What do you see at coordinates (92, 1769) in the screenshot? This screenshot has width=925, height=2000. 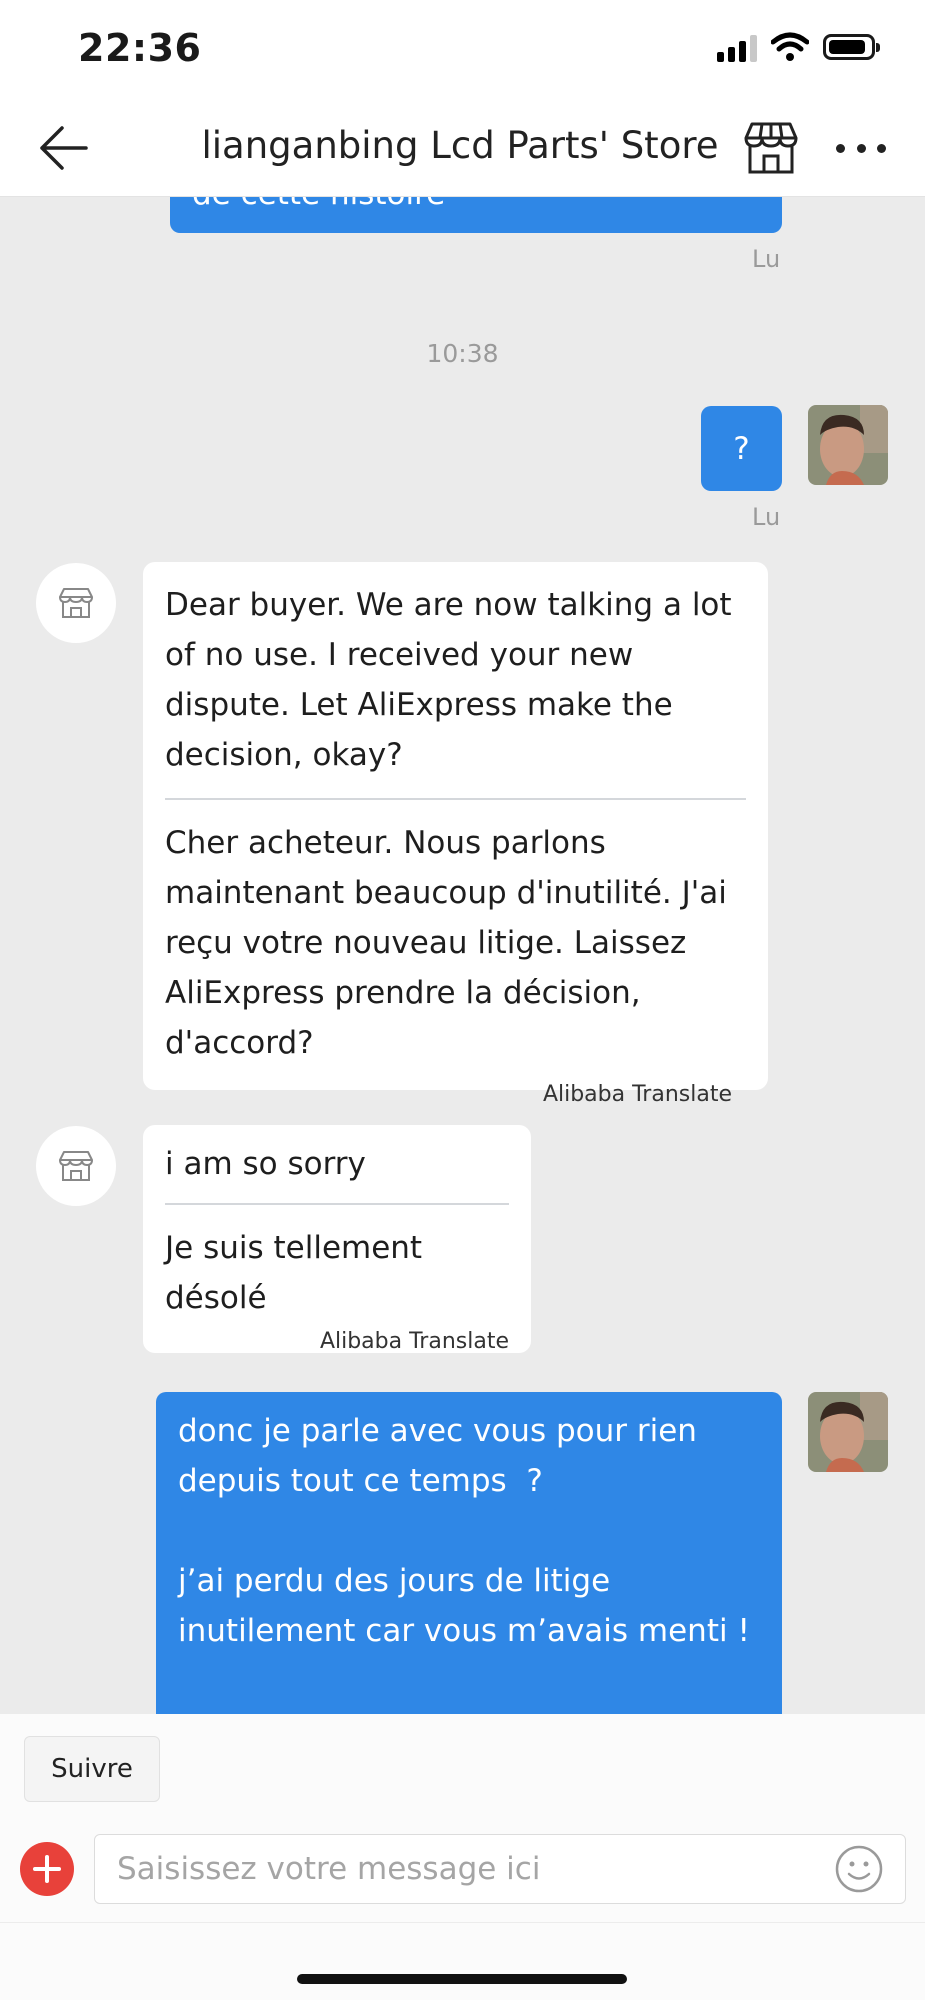 I see `follow-store-button: Suivre` at bounding box center [92, 1769].